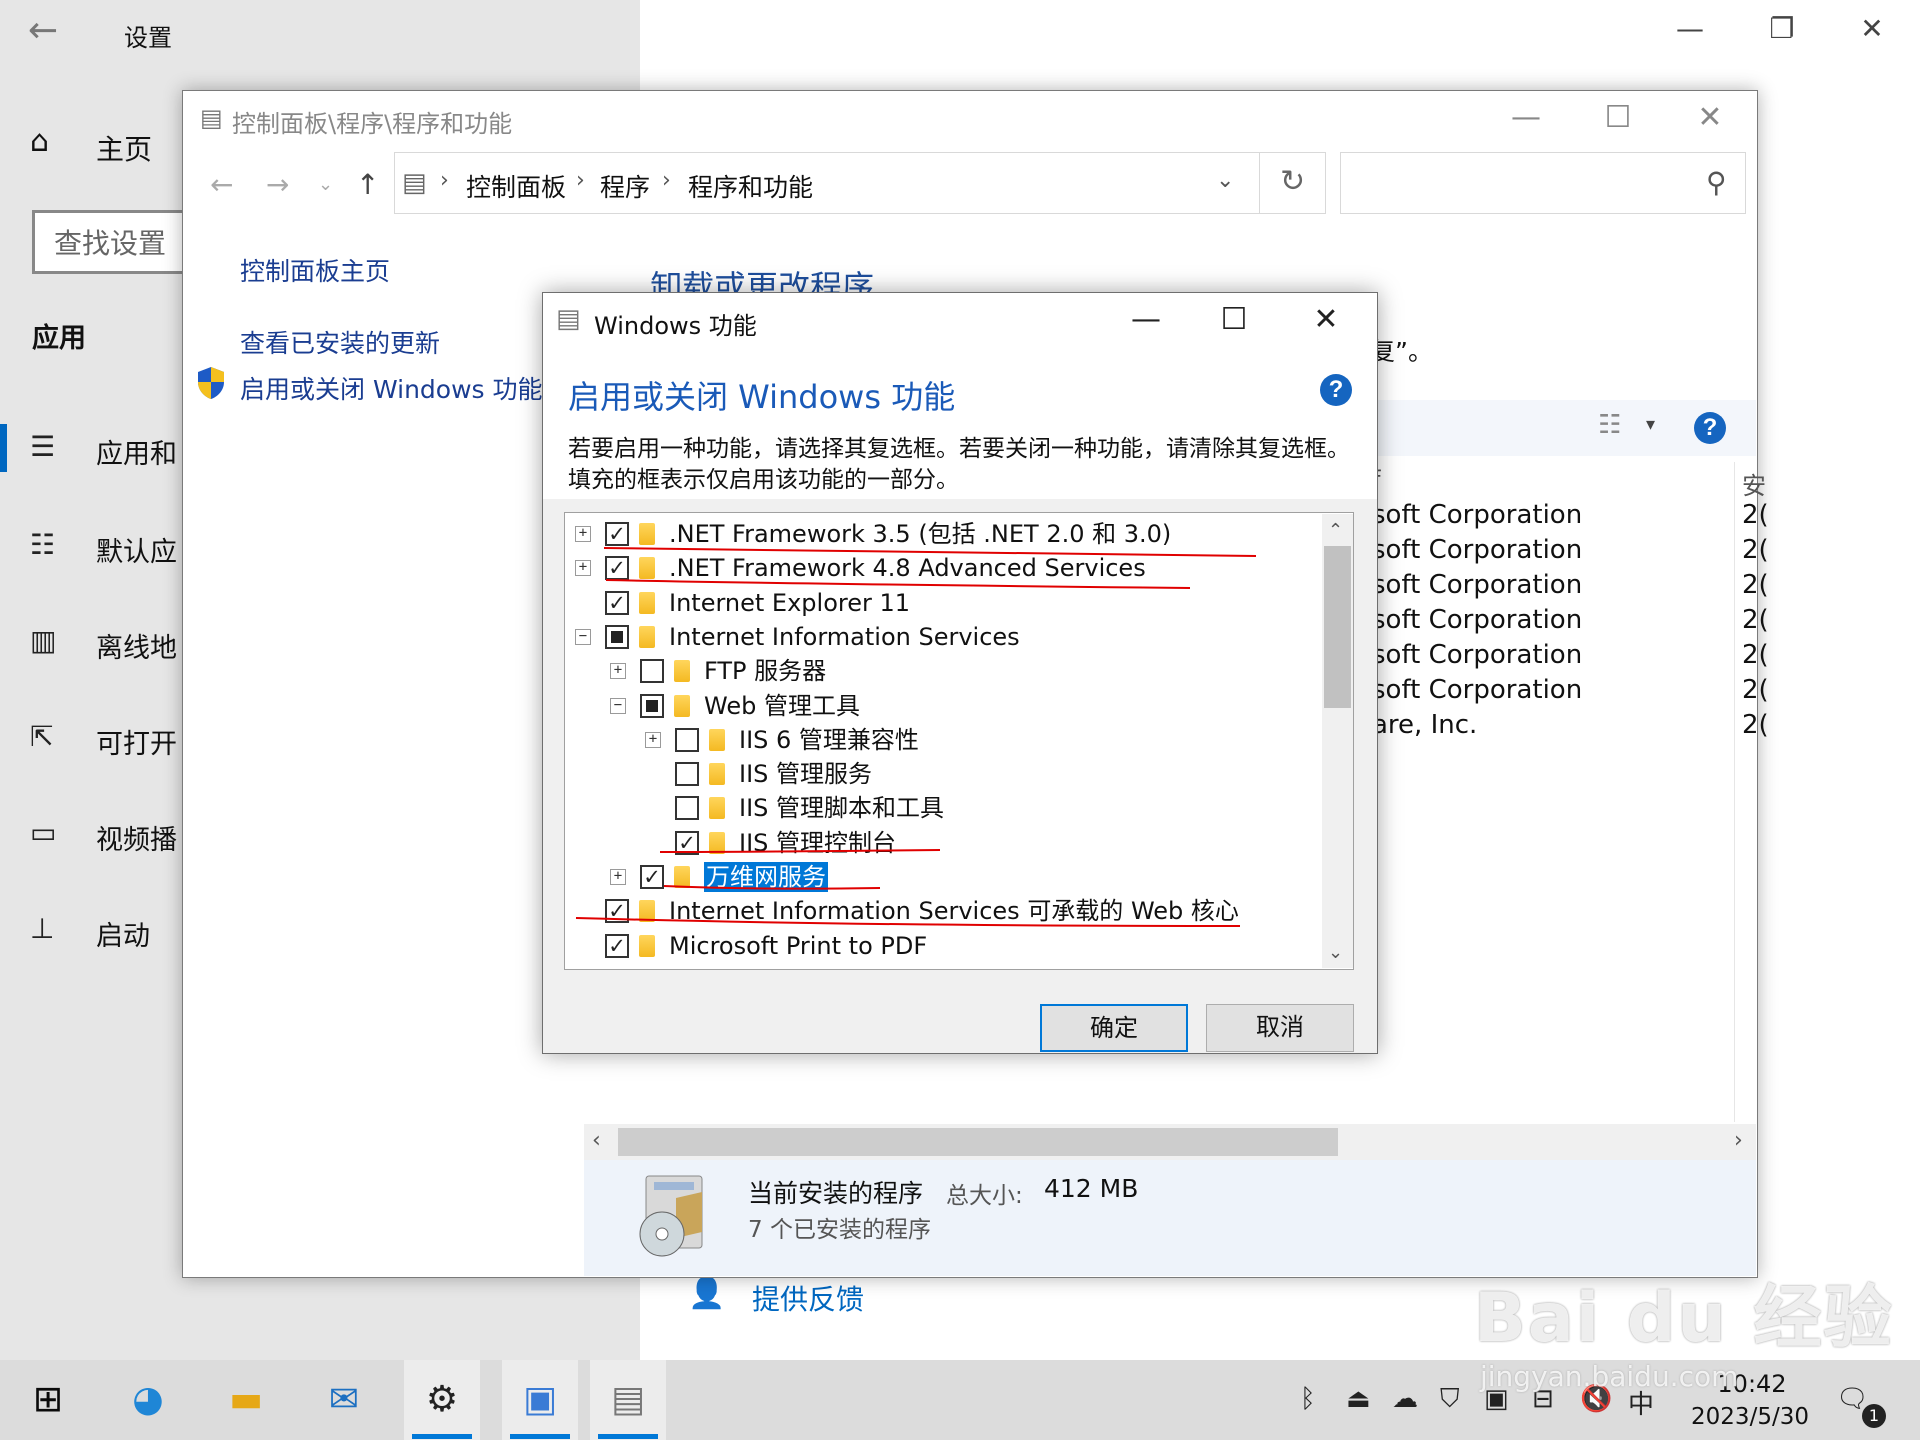 The height and width of the screenshot is (1440, 1920). Describe the element at coordinates (340, 342) in the screenshot. I see `view-updates-link: 查看已安装的更新` at that location.